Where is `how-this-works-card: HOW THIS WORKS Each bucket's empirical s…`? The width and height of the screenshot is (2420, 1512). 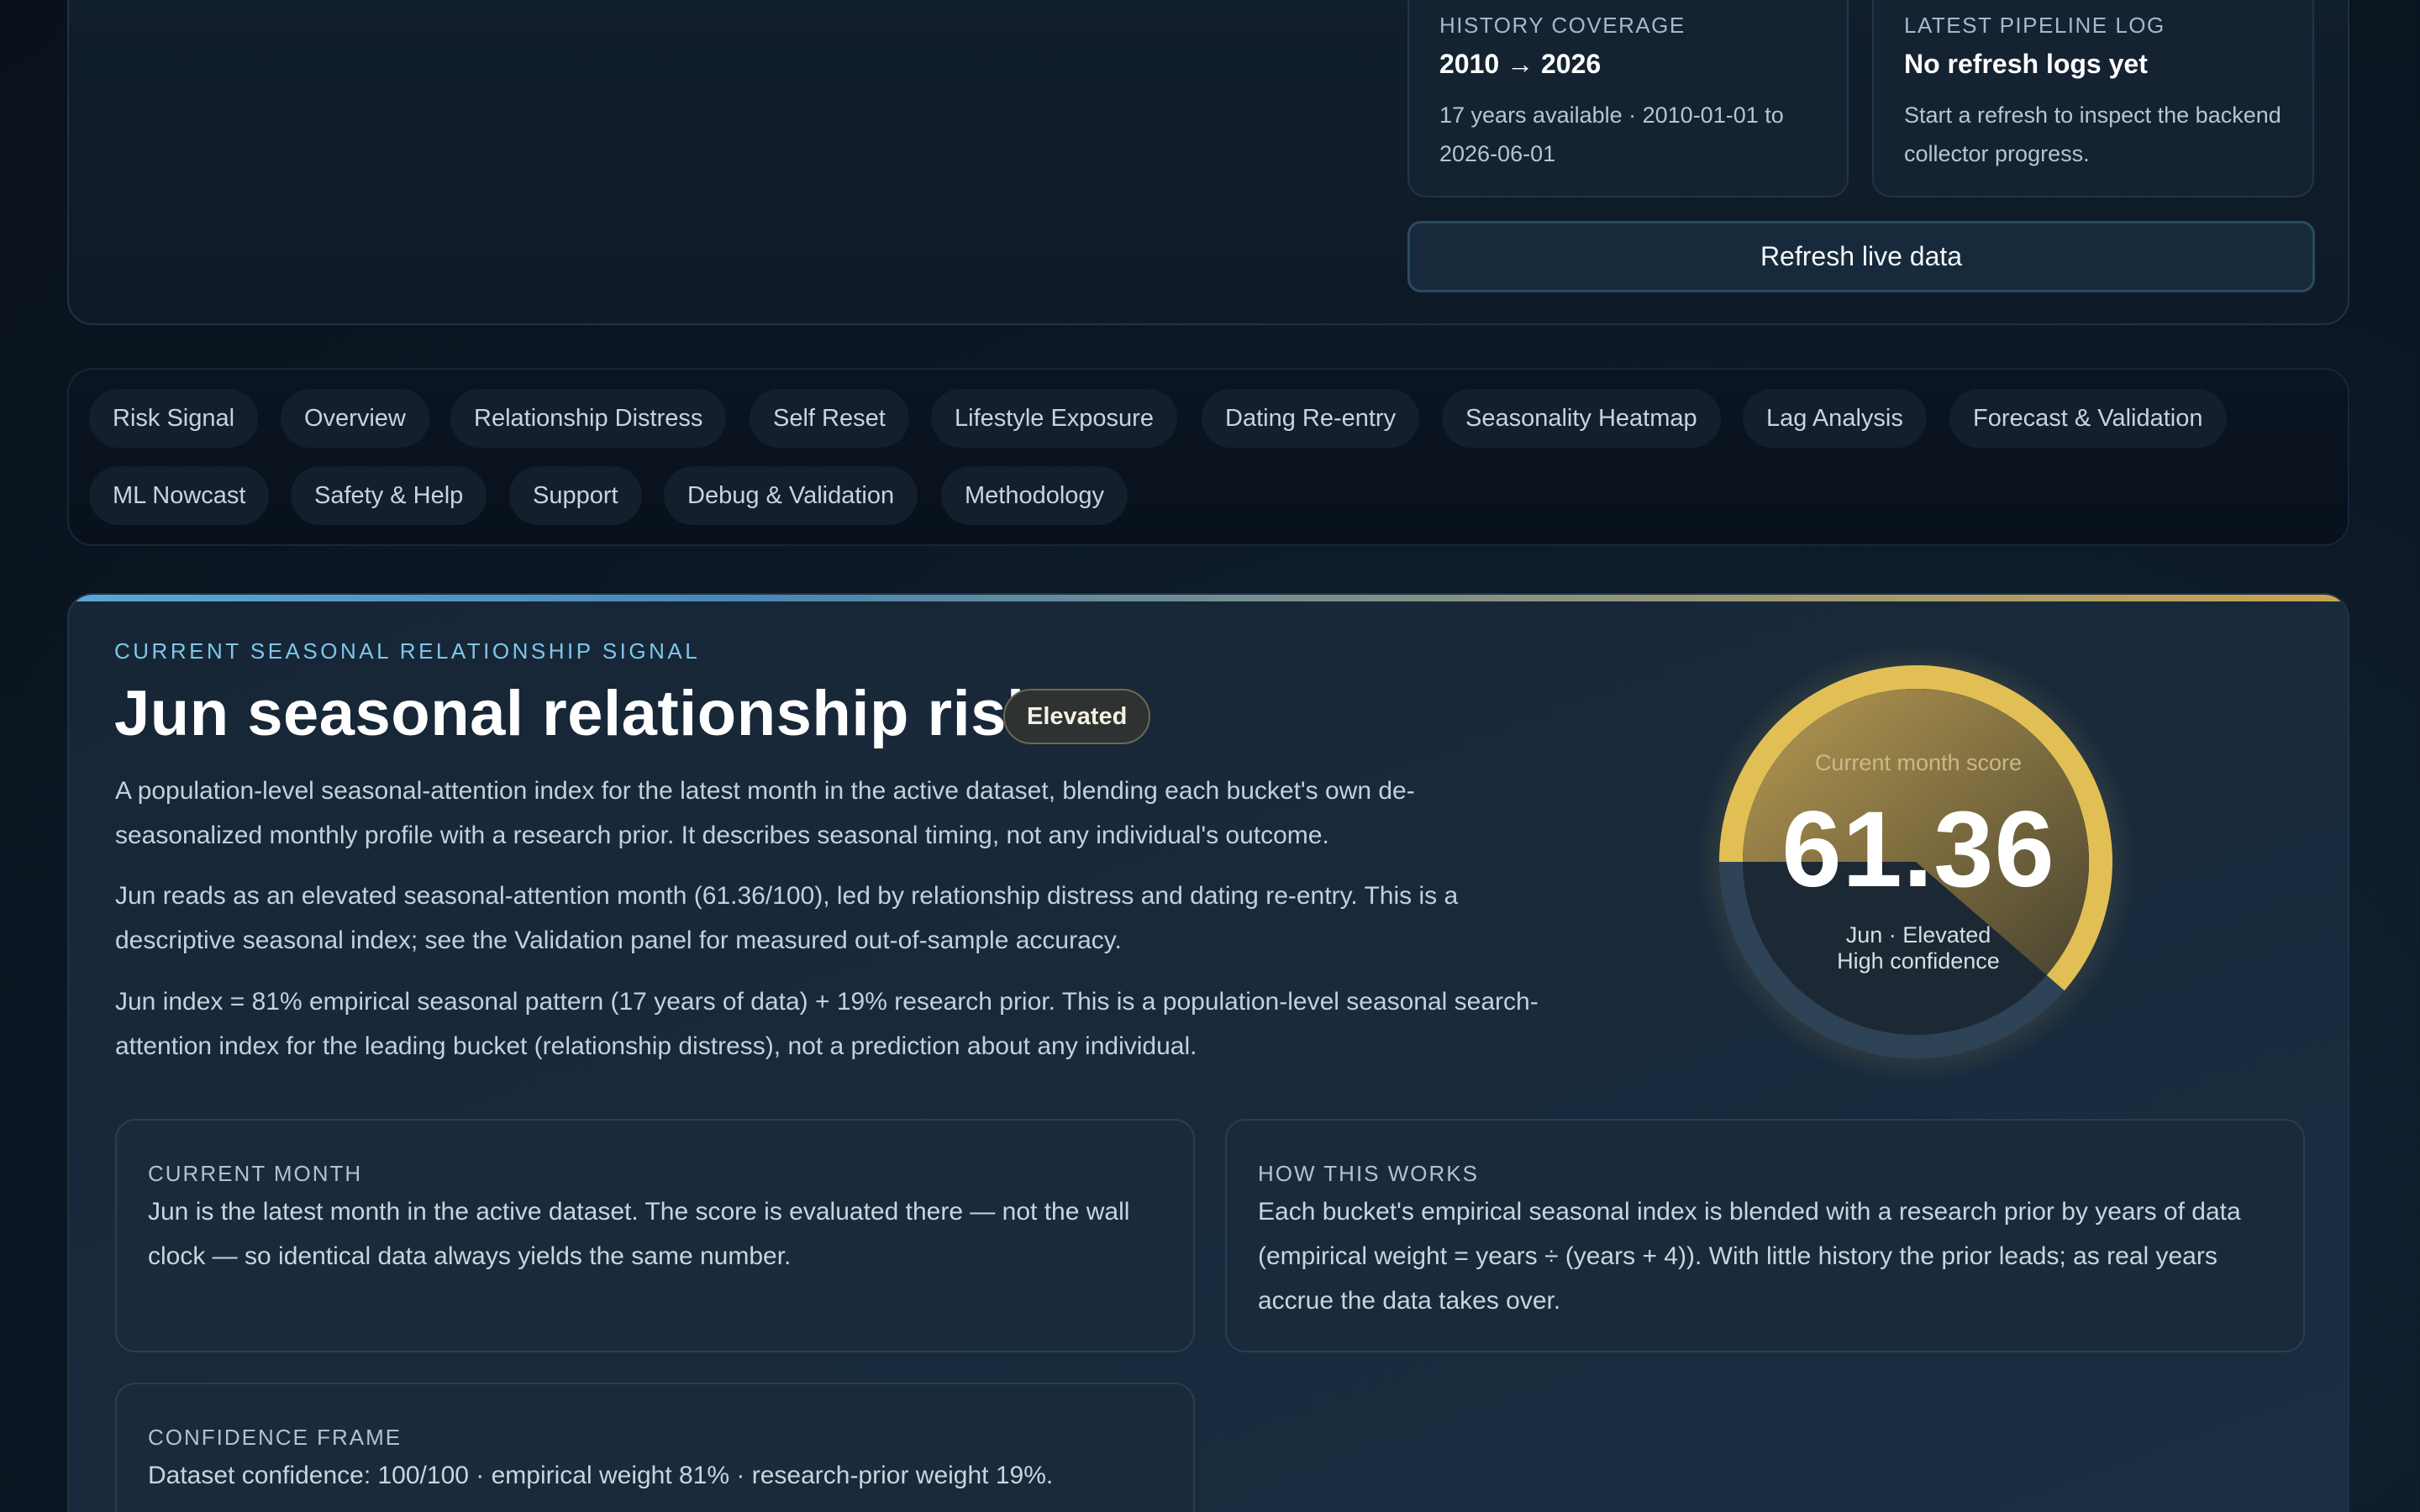 how-this-works-card: HOW THIS WORKS Each bucket's empirical s… is located at coordinates (1765, 1235).